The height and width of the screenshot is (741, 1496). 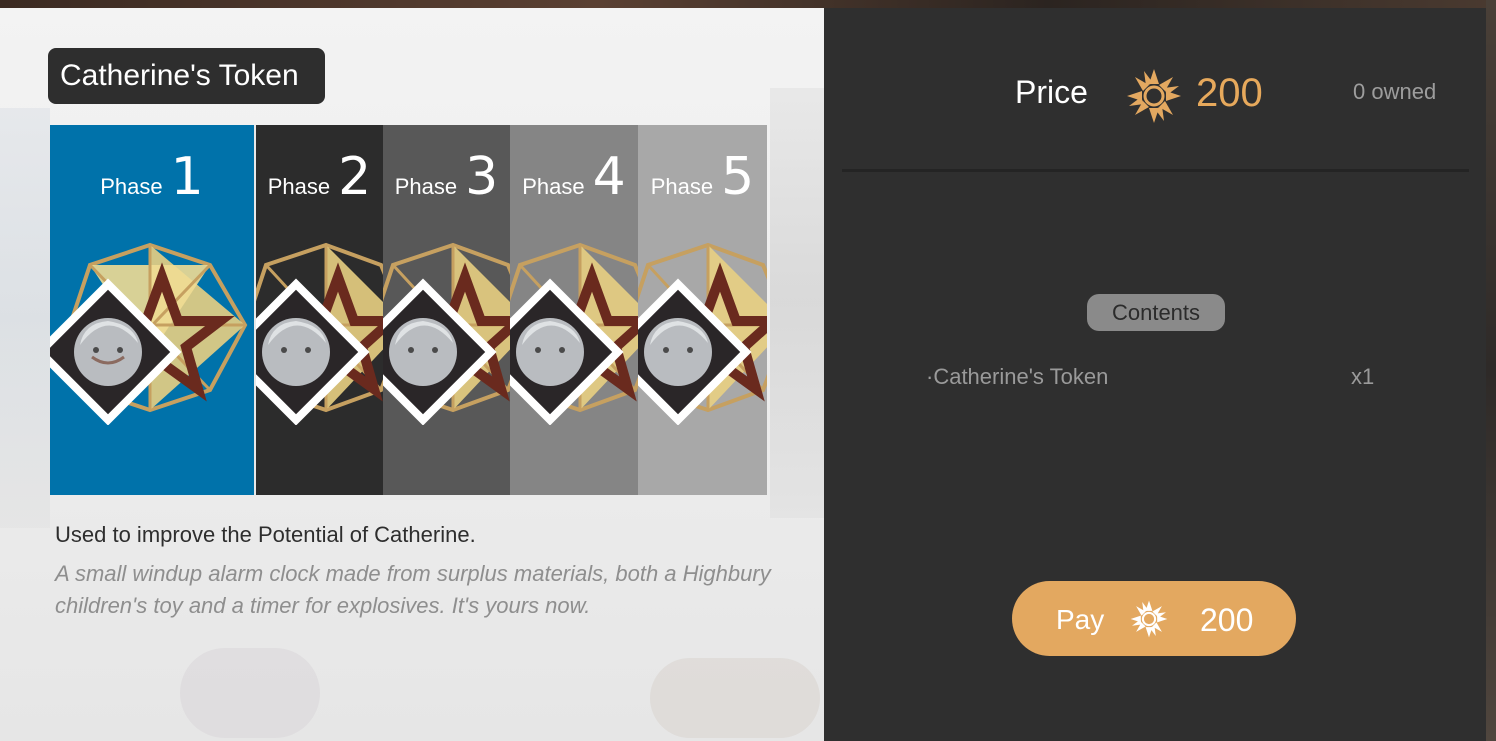 I want to click on top-background-strip, so click(x=748, y=4).